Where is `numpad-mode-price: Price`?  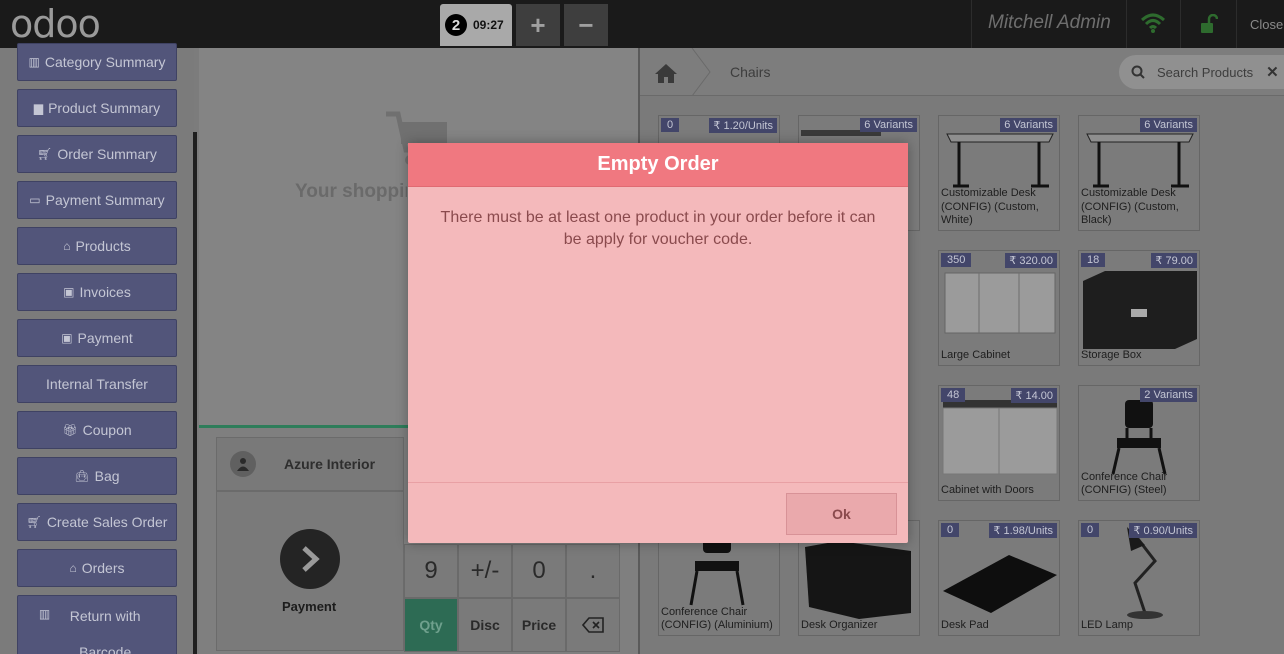
numpad-mode-price: Price is located at coordinates (539, 625).